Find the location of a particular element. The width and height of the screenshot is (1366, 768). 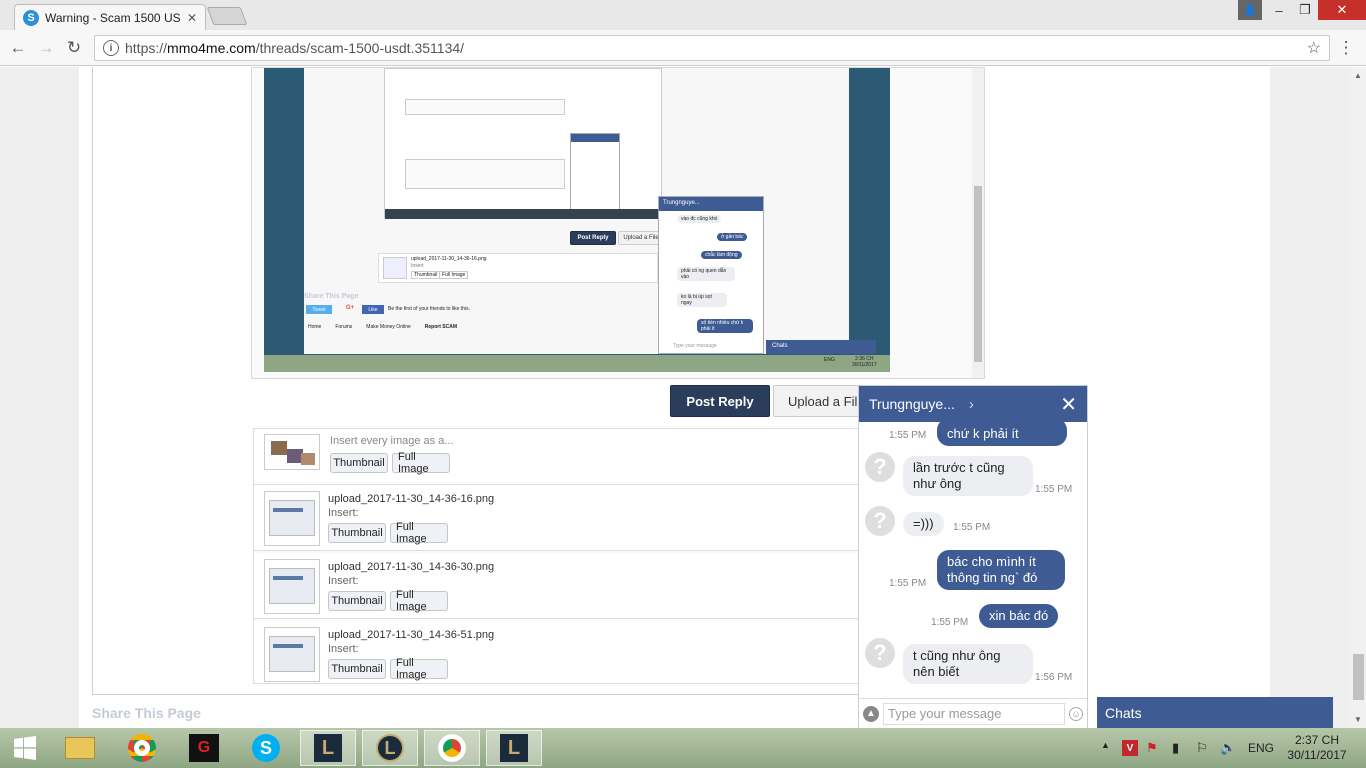

clock: 2:37 CH 30/11/2017 is located at coordinates (1317, 748).